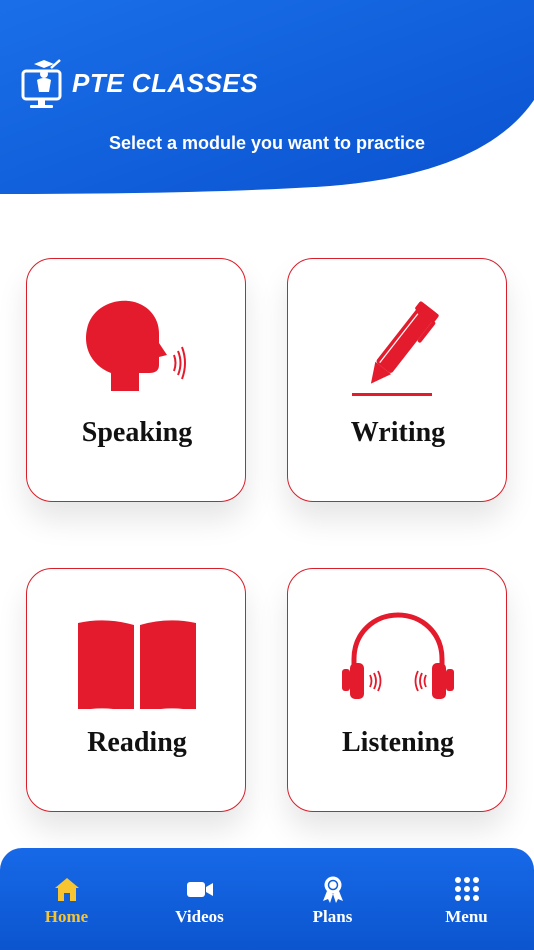 This screenshot has width=534, height=950. I want to click on pen-icon, so click(398, 354).